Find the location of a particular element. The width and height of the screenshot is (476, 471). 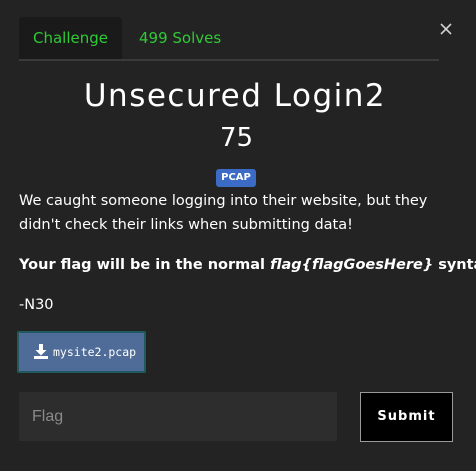

tab-solves: 499 Solves is located at coordinates (180, 38).